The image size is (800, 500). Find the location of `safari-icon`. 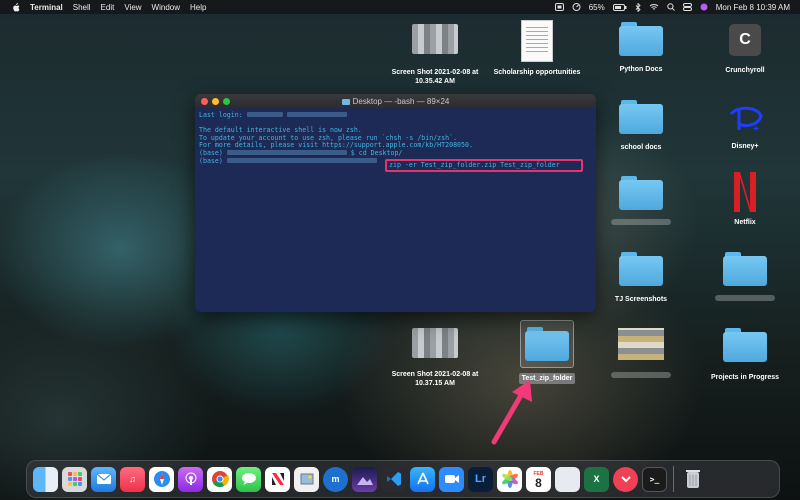

safari-icon is located at coordinates (161, 479).